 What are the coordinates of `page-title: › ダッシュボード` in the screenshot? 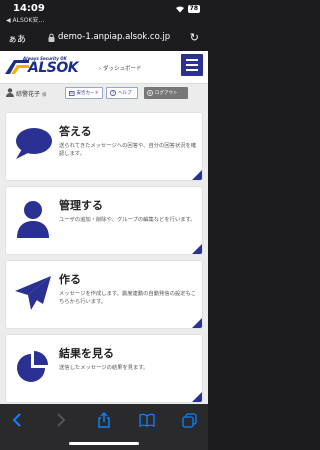 It's located at (120, 69).